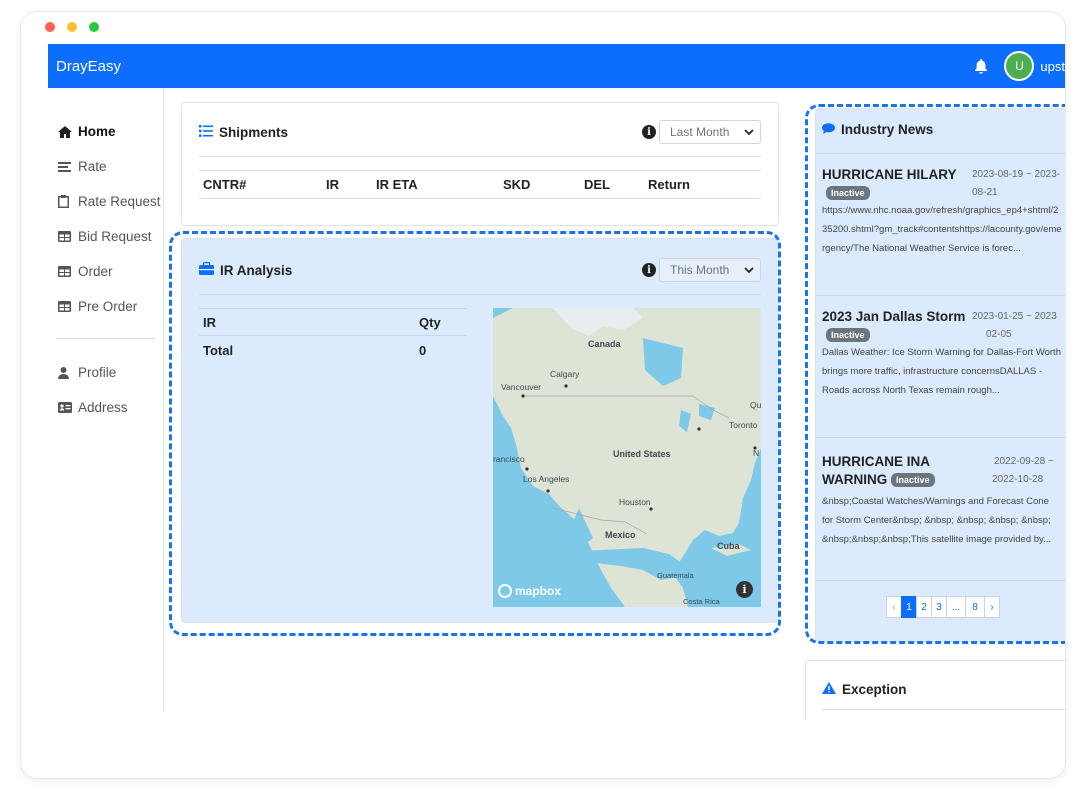 This screenshot has height=808, width=1086. Describe the element at coordinates (744, 589) in the screenshot. I see `map-info-icon: i` at that location.